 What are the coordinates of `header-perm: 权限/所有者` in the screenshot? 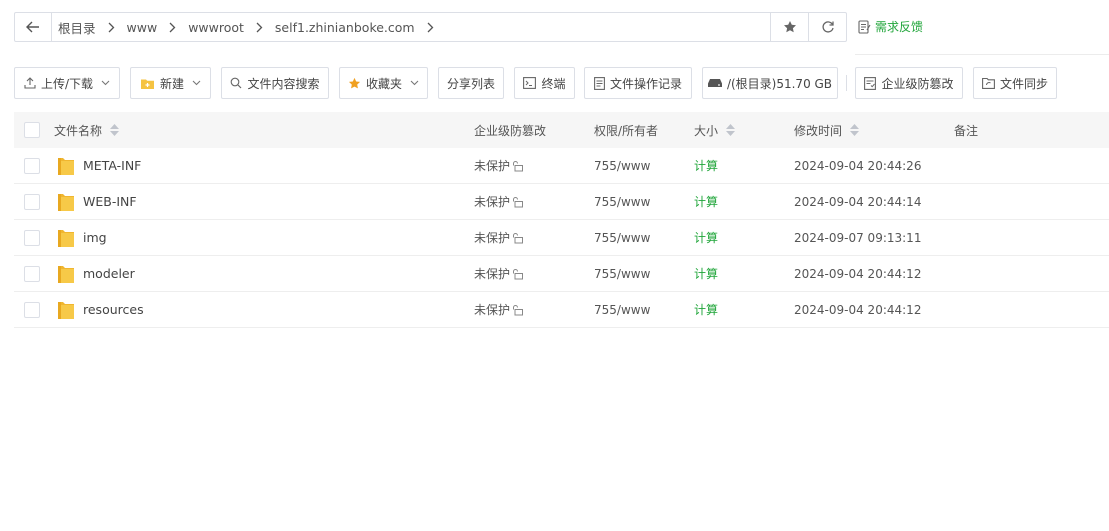 It's located at (626, 130).